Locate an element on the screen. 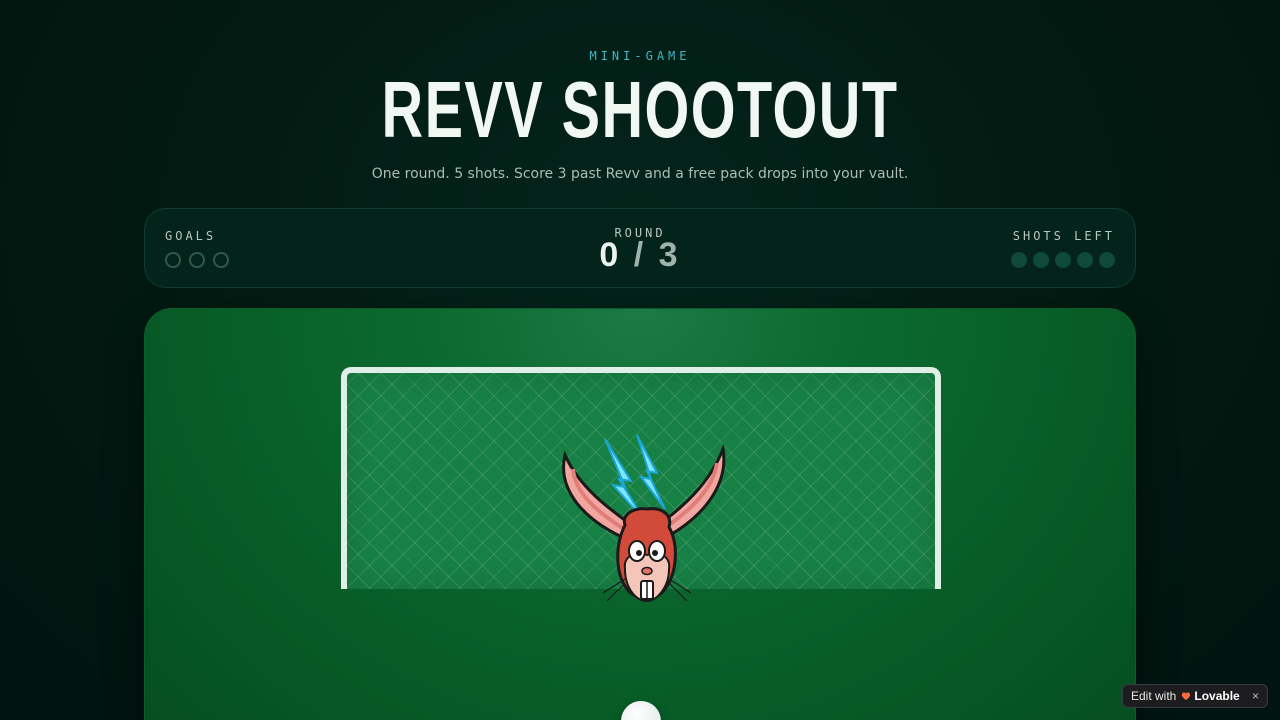 The height and width of the screenshot is (720, 1280). shot-indicators is located at coordinates (1063, 260).